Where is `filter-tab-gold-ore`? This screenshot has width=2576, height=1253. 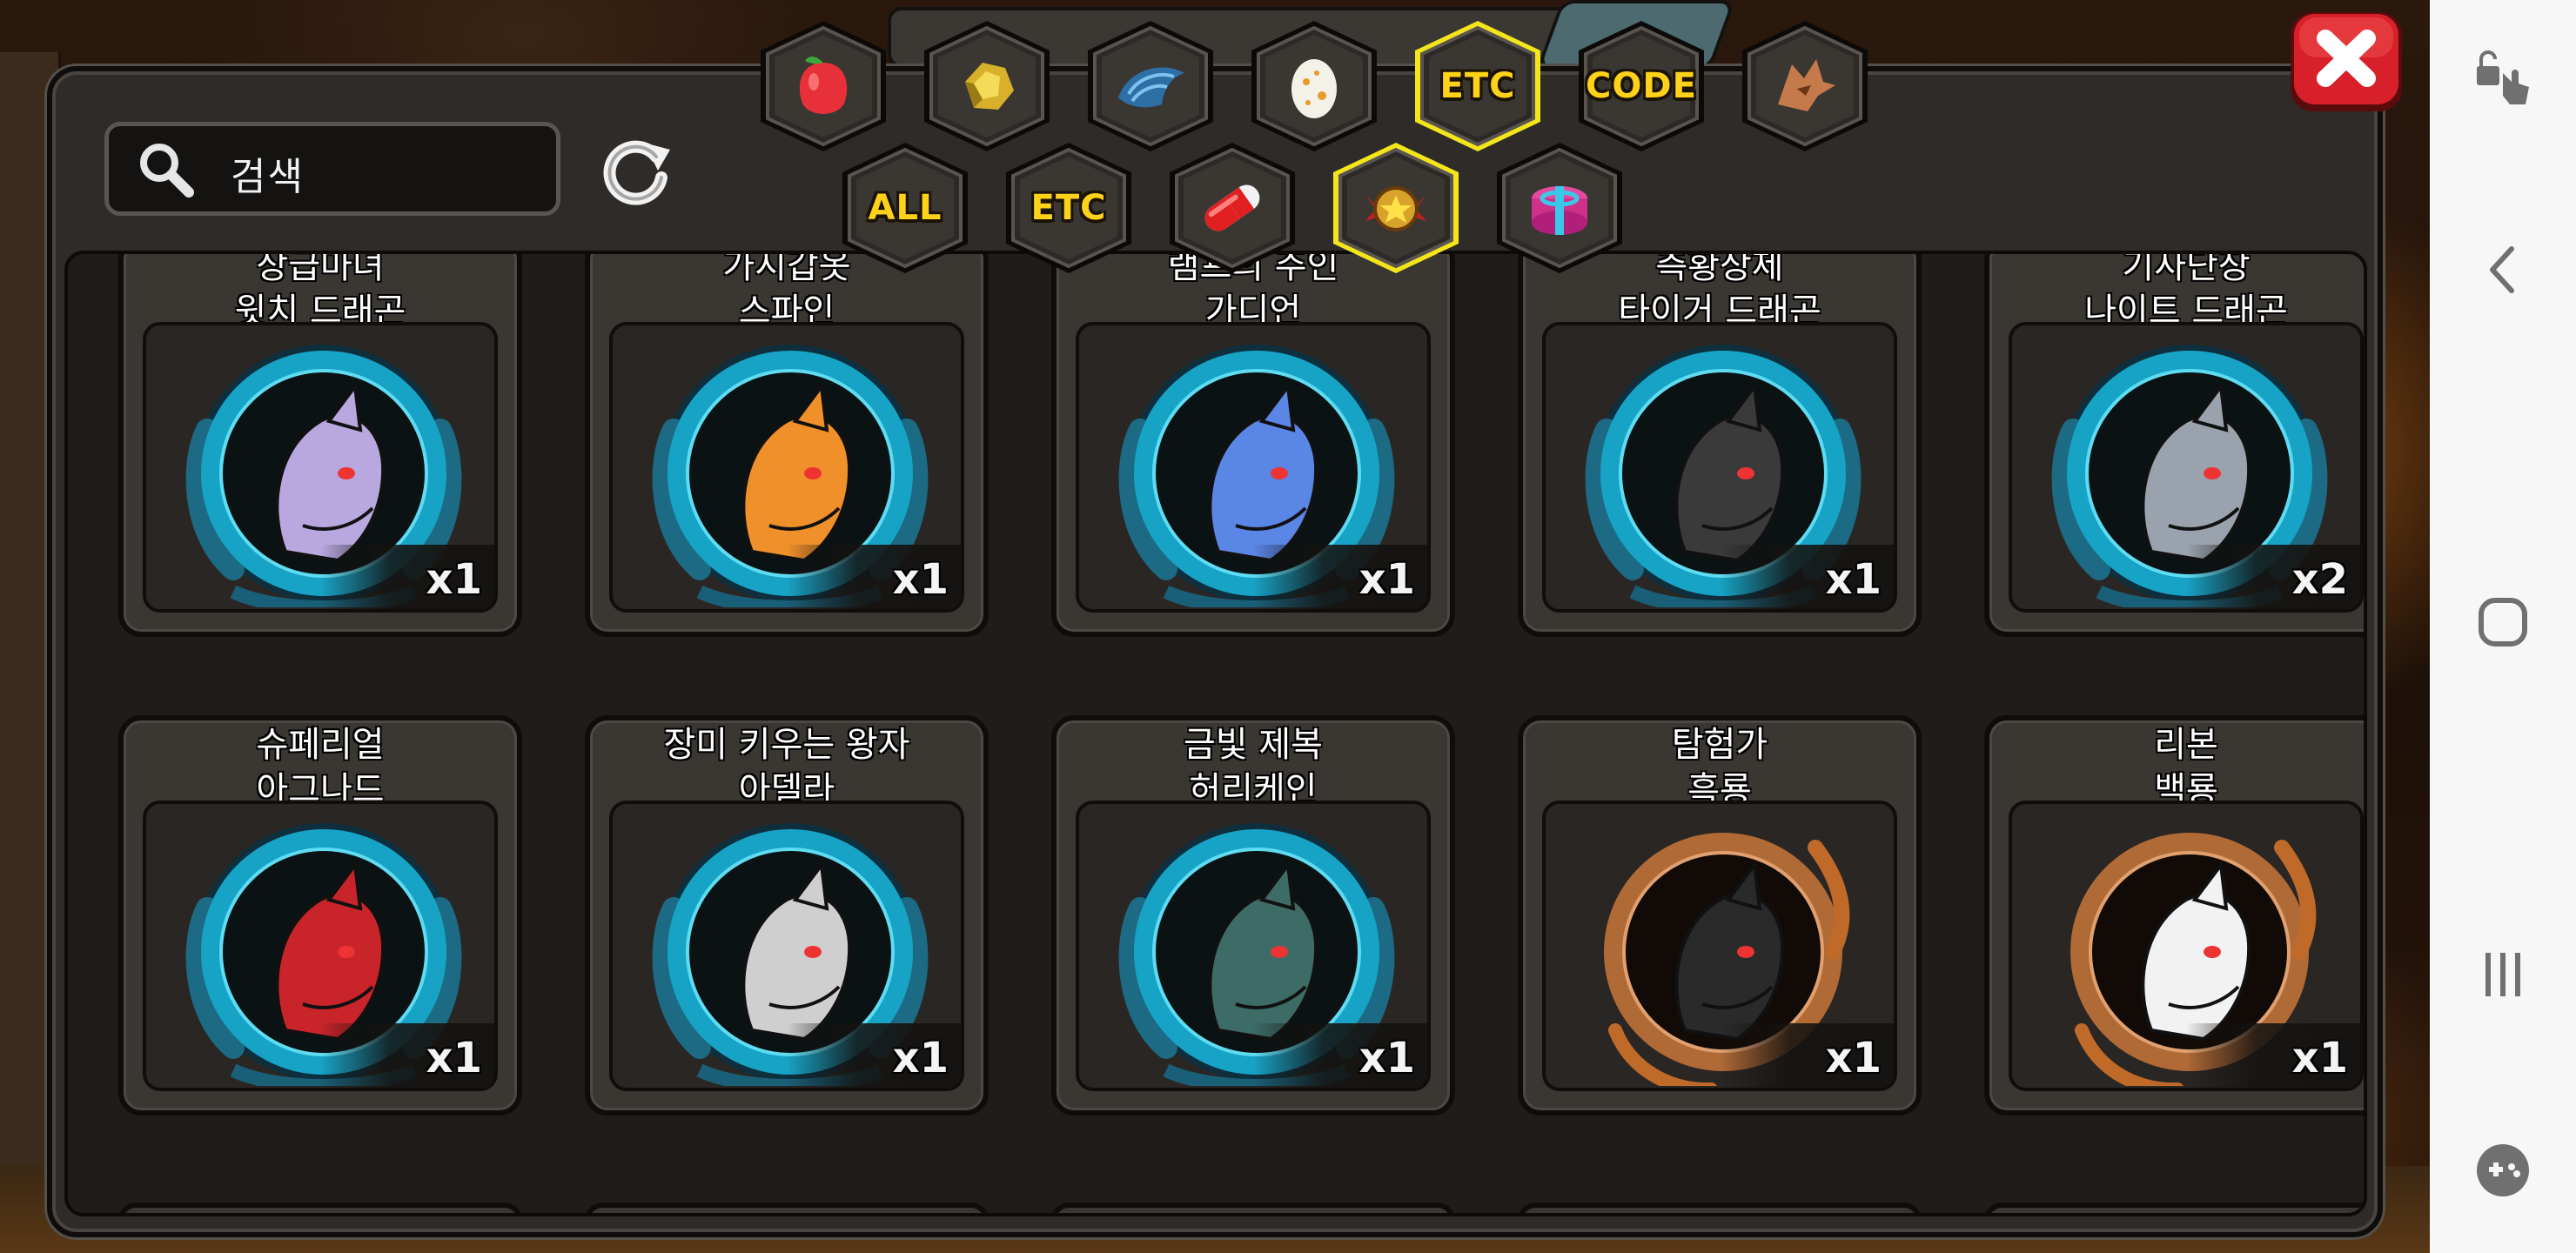 filter-tab-gold-ore is located at coordinates (987, 86).